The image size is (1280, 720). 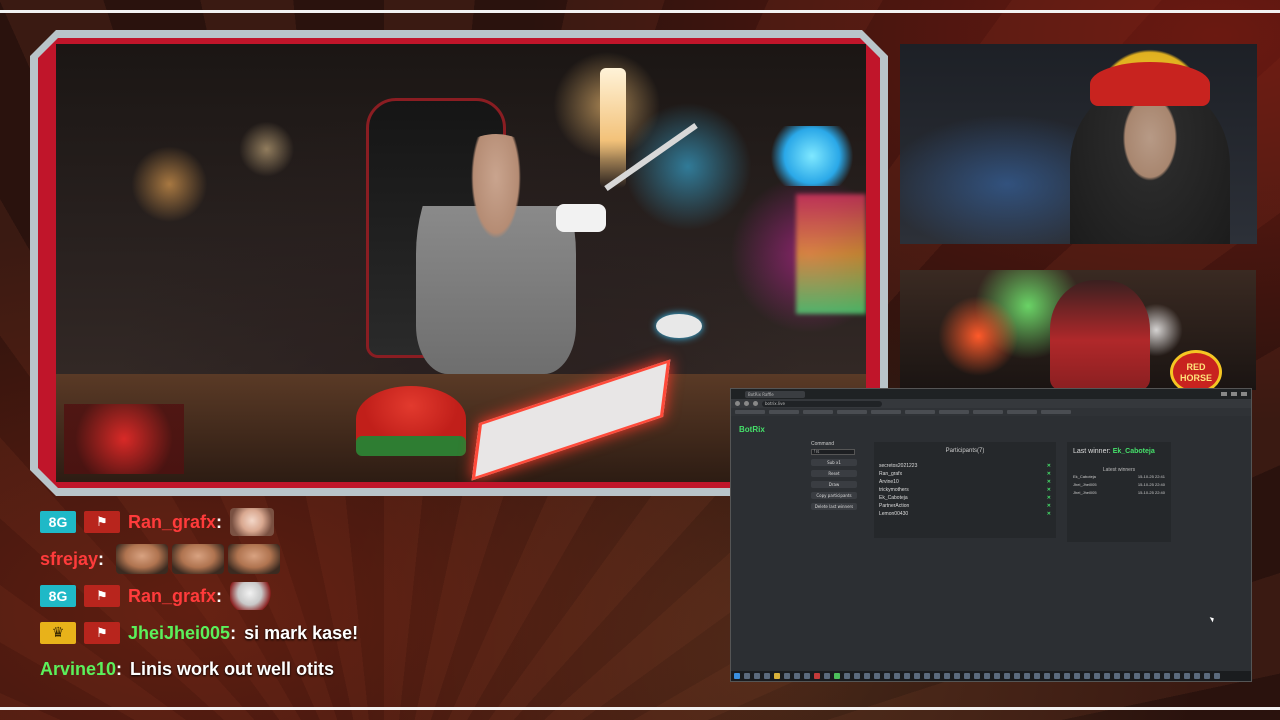 I want to click on forward-icon, so click(x=746, y=403).